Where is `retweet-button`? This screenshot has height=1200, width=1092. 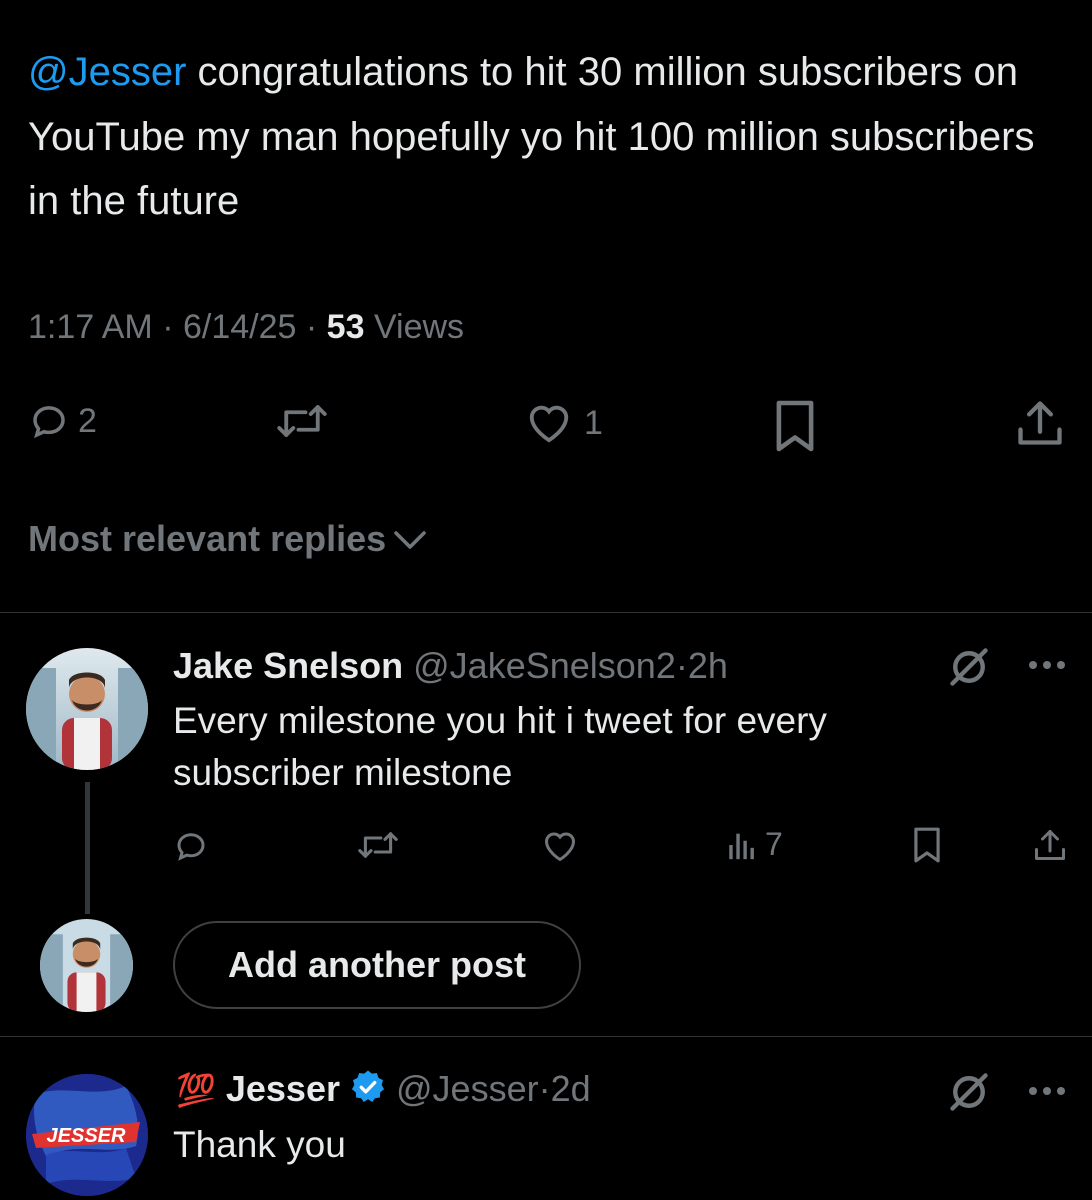
retweet-button is located at coordinates (302, 421).